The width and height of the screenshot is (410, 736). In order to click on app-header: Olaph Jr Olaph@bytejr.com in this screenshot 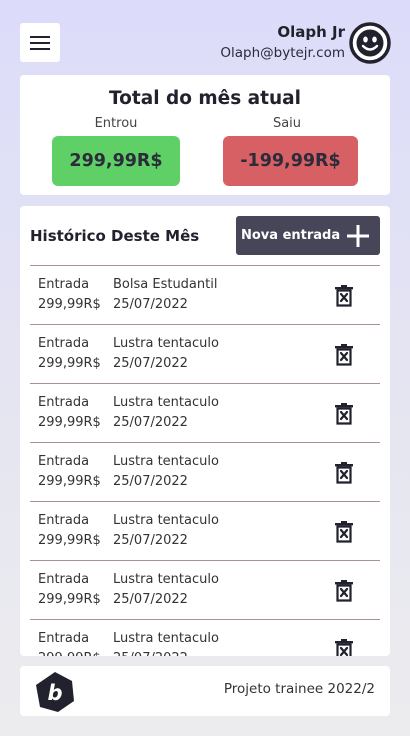, I will do `click(205, 35)`.